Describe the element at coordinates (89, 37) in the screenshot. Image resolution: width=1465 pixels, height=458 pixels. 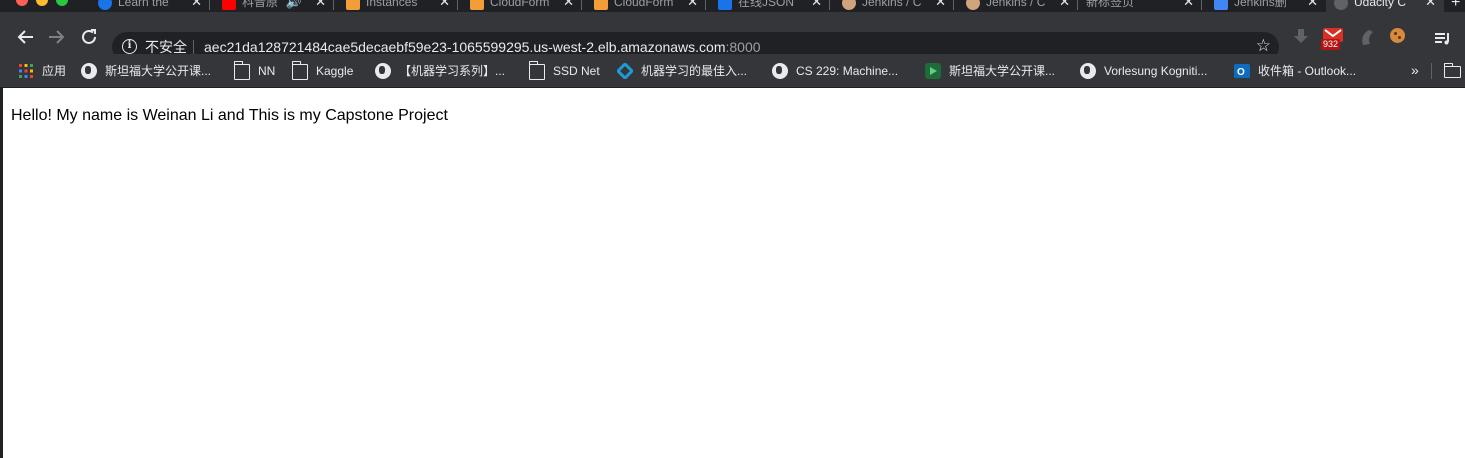
I see `reload-icon` at that location.